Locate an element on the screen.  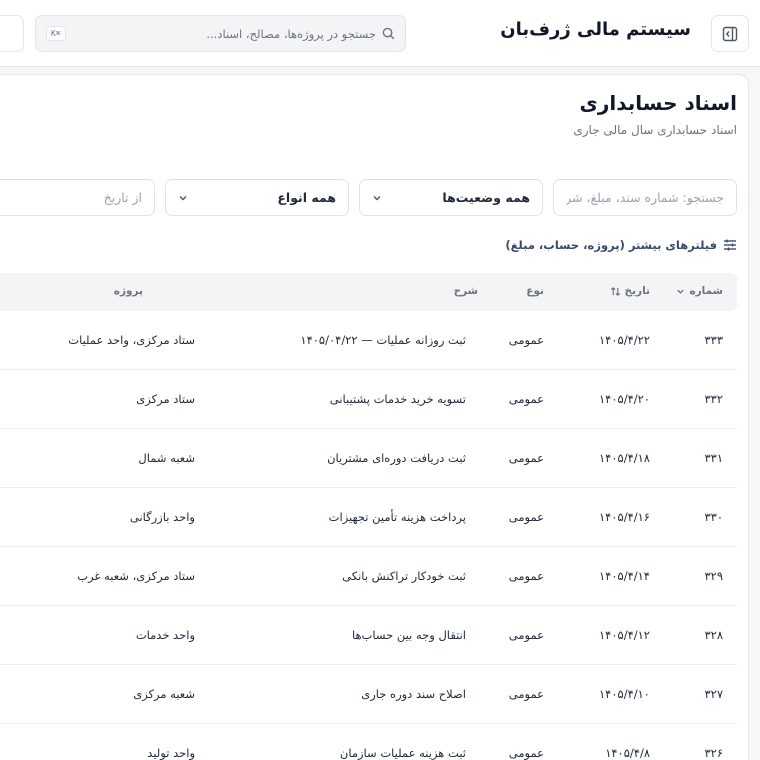
sidebar-toggle-button is located at coordinates (730, 33).